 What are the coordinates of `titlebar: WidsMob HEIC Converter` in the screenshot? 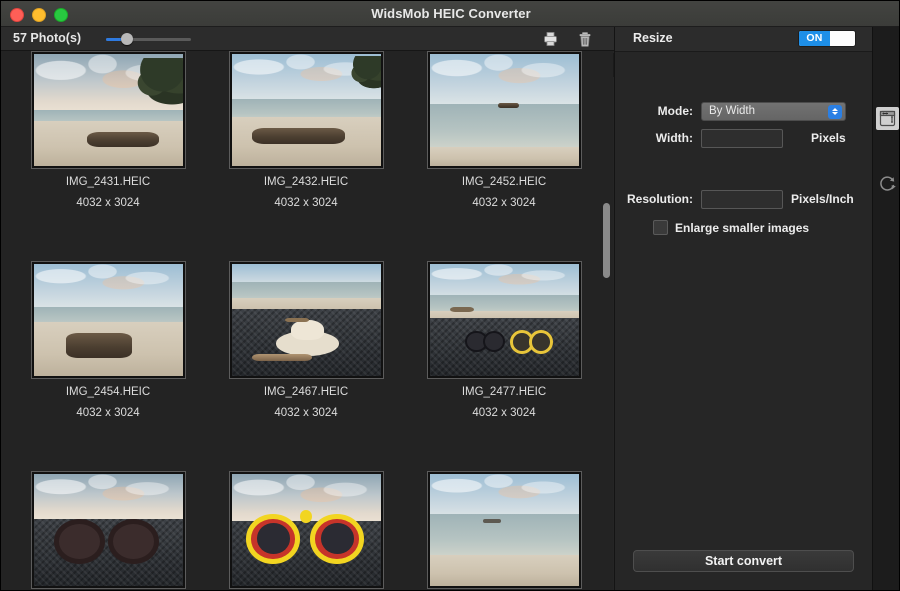 It's located at (450, 14).